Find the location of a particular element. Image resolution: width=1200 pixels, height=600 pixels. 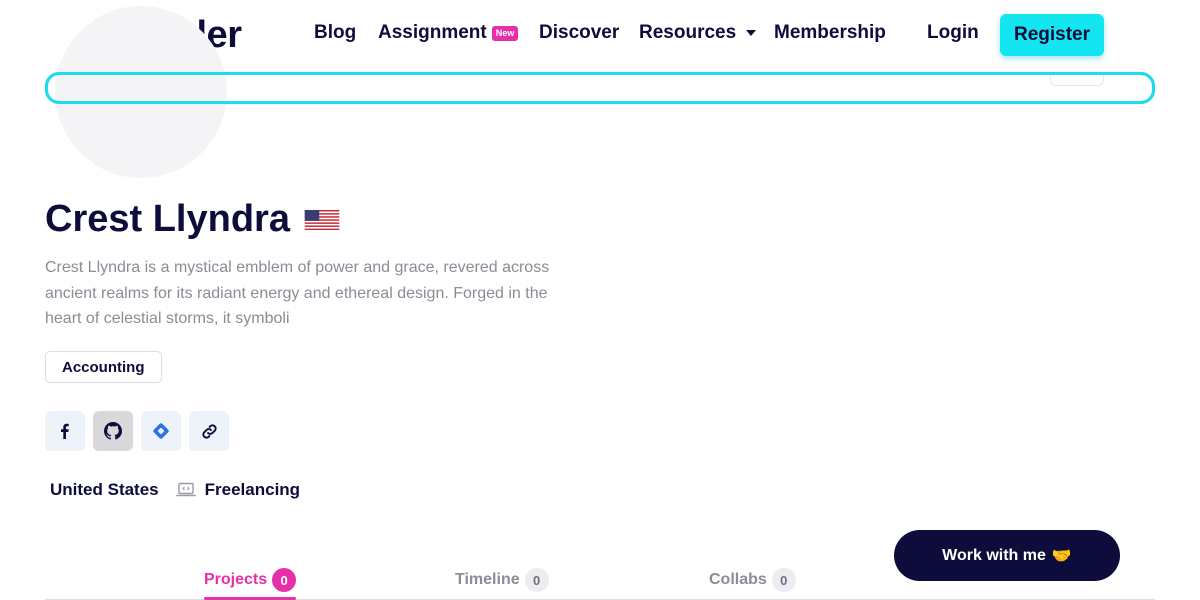

nav-assignment: Assignment New is located at coordinates (448, 33).